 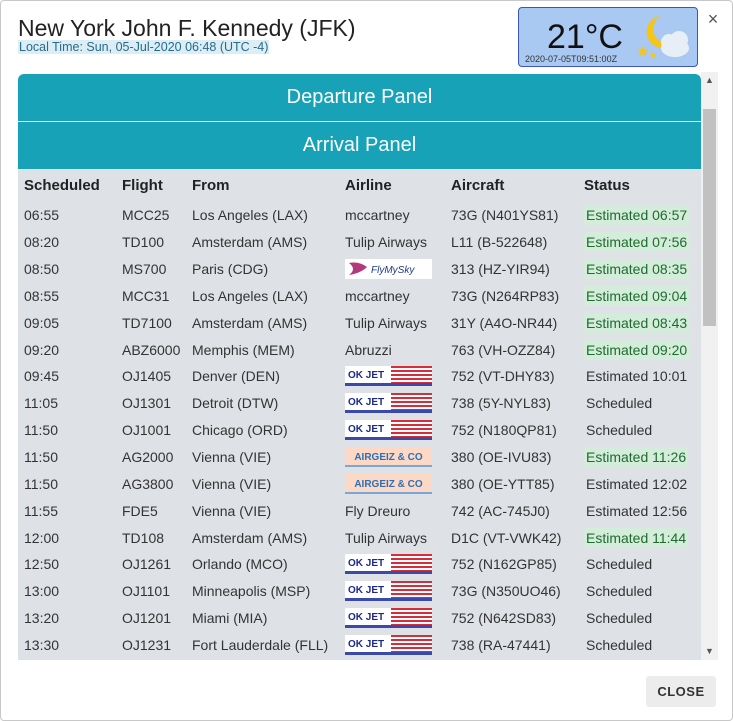 What do you see at coordinates (504, 322) in the screenshot?
I see `cell-aircraft: 31Y (A4O-NR44)` at bounding box center [504, 322].